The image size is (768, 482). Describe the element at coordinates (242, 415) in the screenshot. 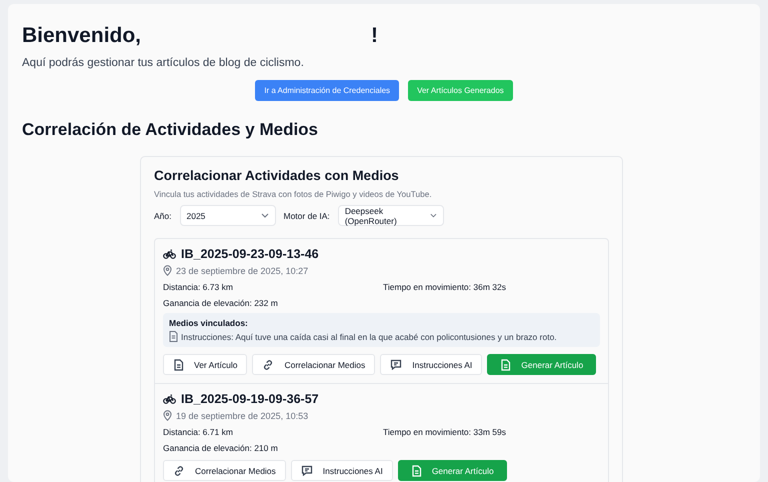

I see `activity-date: 19 de septiembre de 2025, 10:53` at that location.